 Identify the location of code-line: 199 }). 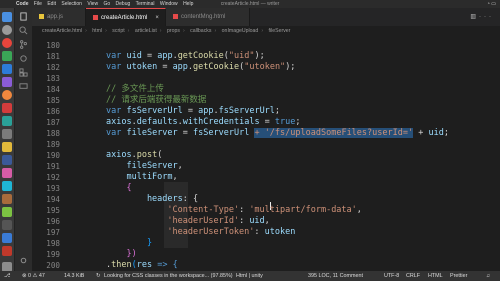
(266, 254).